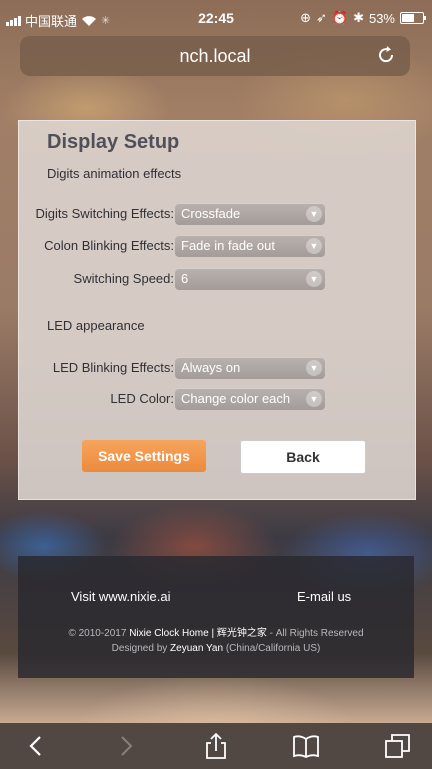  I want to click on switching-speed-select: 6 ▼, so click(250, 279).